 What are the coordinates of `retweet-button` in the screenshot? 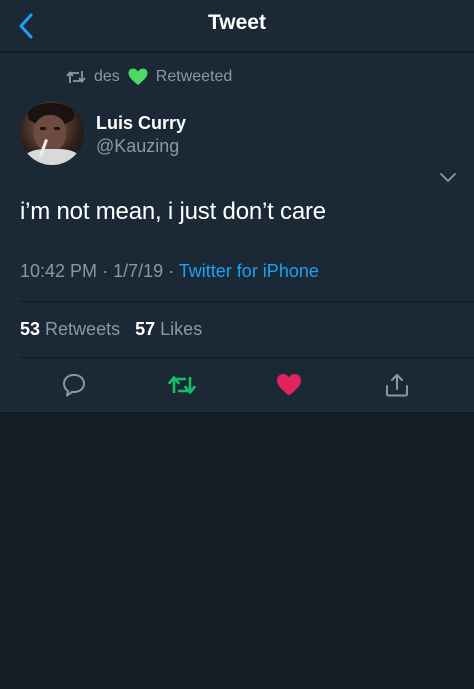 It's located at (182, 385).